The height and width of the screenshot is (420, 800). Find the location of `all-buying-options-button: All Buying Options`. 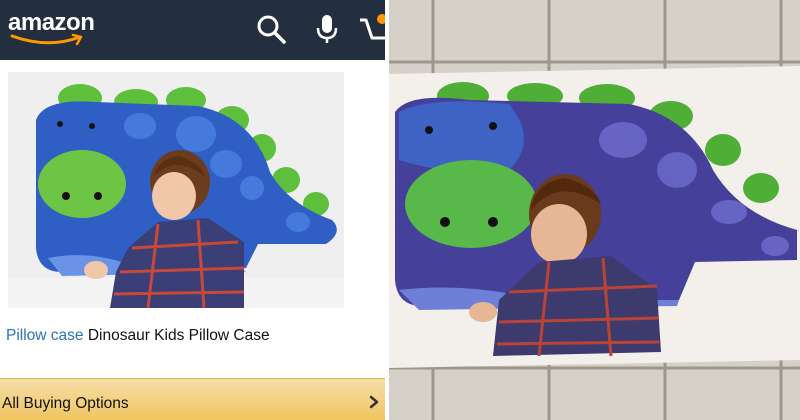

all-buying-options-button: All Buying Options is located at coordinates (192, 399).